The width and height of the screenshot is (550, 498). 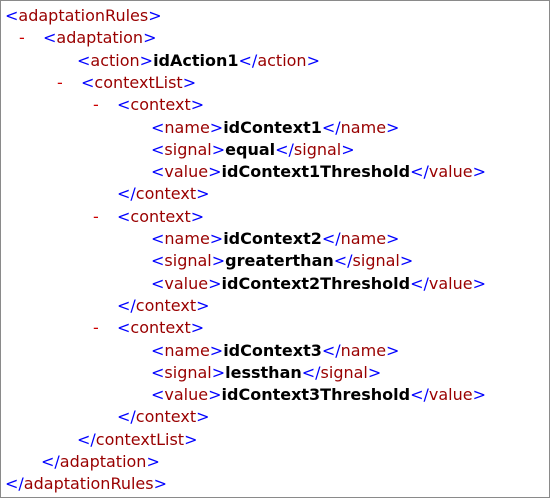 I want to click on xml-line: - <contextList>, so click(x=126, y=83).